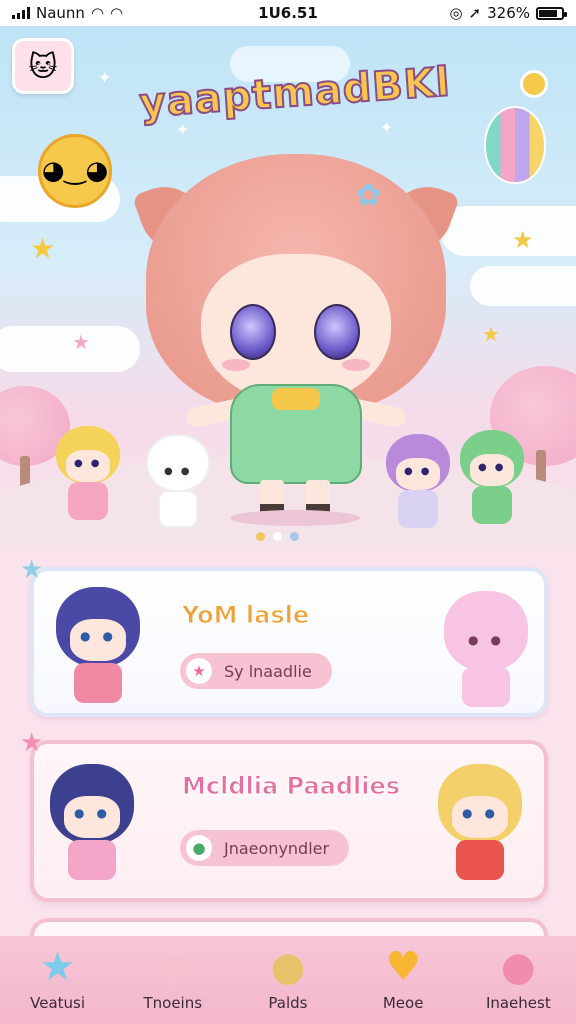  What do you see at coordinates (288, 1003) in the screenshot?
I see `nav-label: Palds` at bounding box center [288, 1003].